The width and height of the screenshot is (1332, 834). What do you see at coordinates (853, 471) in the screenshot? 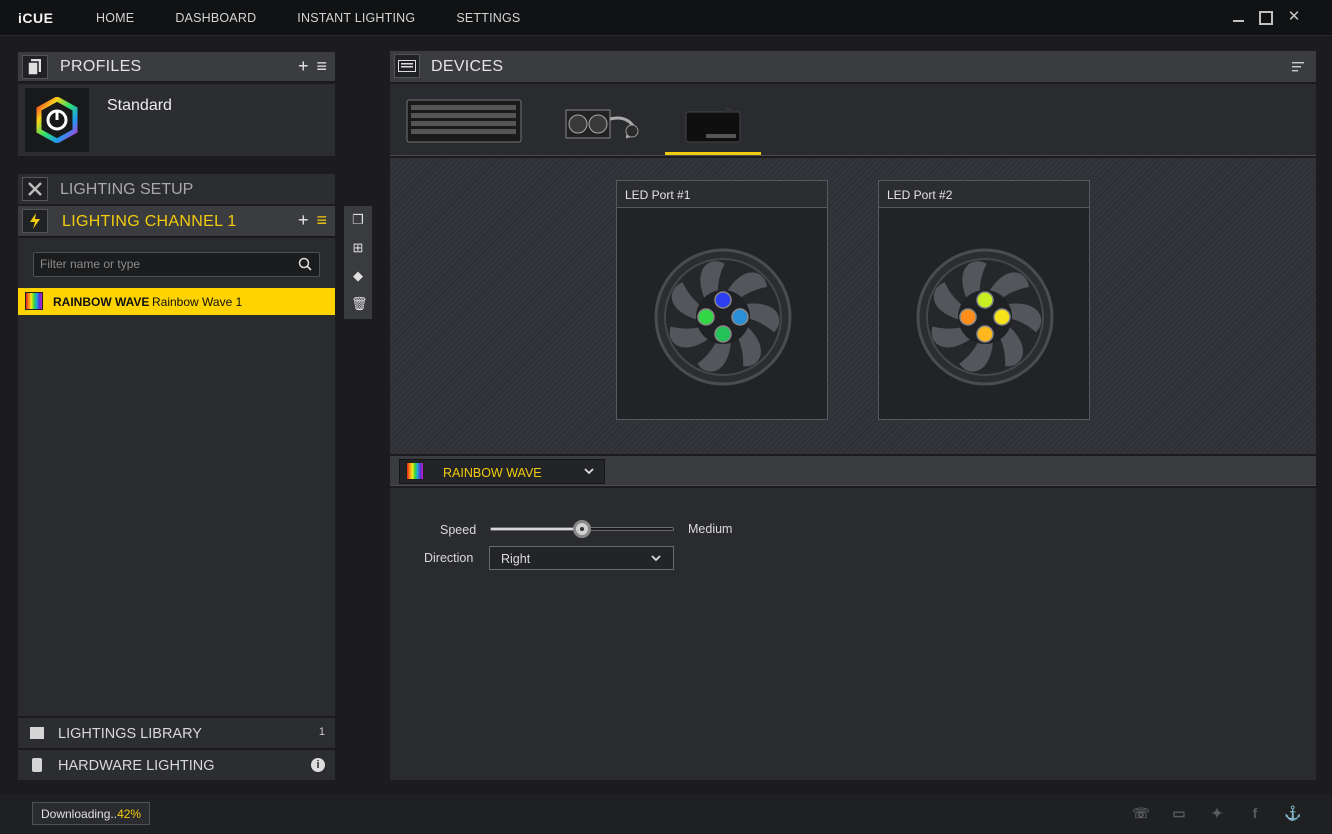
I see `effect-bar: RAINBOW WAVE` at bounding box center [853, 471].